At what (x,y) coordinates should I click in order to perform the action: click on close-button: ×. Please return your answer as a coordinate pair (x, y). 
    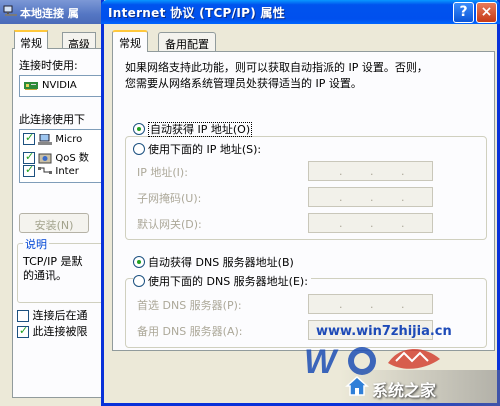
    Looking at the image, I should click on (486, 12).